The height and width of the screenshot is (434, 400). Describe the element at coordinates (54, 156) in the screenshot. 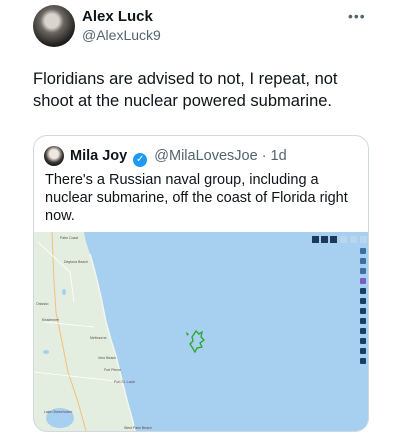

I see `quote-author-avatar` at that location.